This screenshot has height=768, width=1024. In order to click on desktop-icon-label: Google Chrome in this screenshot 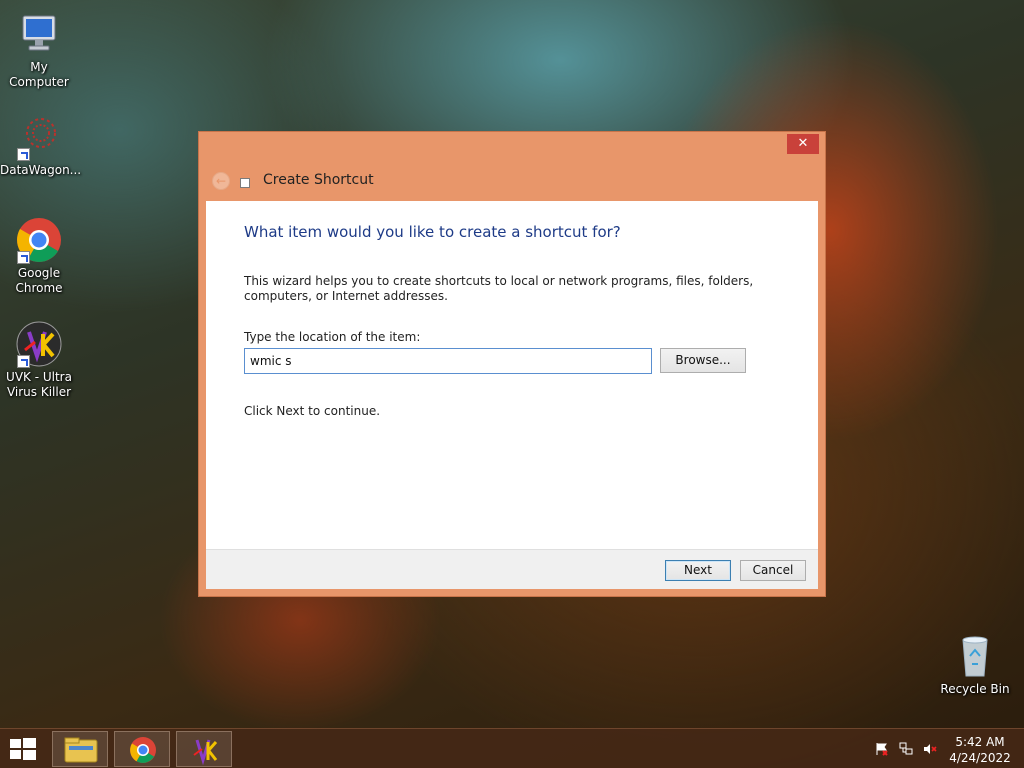, I will do `click(39, 280)`.